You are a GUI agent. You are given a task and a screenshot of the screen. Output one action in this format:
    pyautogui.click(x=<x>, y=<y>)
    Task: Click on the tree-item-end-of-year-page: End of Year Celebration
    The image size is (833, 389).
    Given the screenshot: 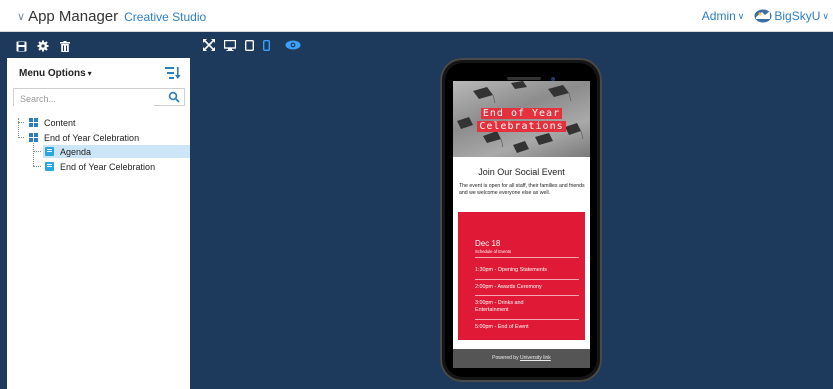 What is the action you would take?
    pyautogui.click(x=100, y=166)
    